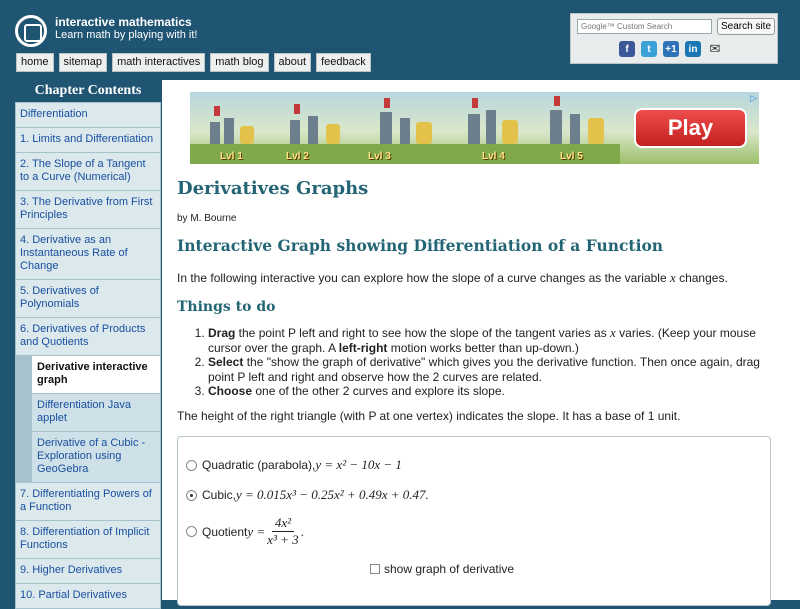 This screenshot has width=800, height=609. I want to click on sidebar-item-products-quotients: 6. Derivatives of Products and Quotients, so click(88, 337).